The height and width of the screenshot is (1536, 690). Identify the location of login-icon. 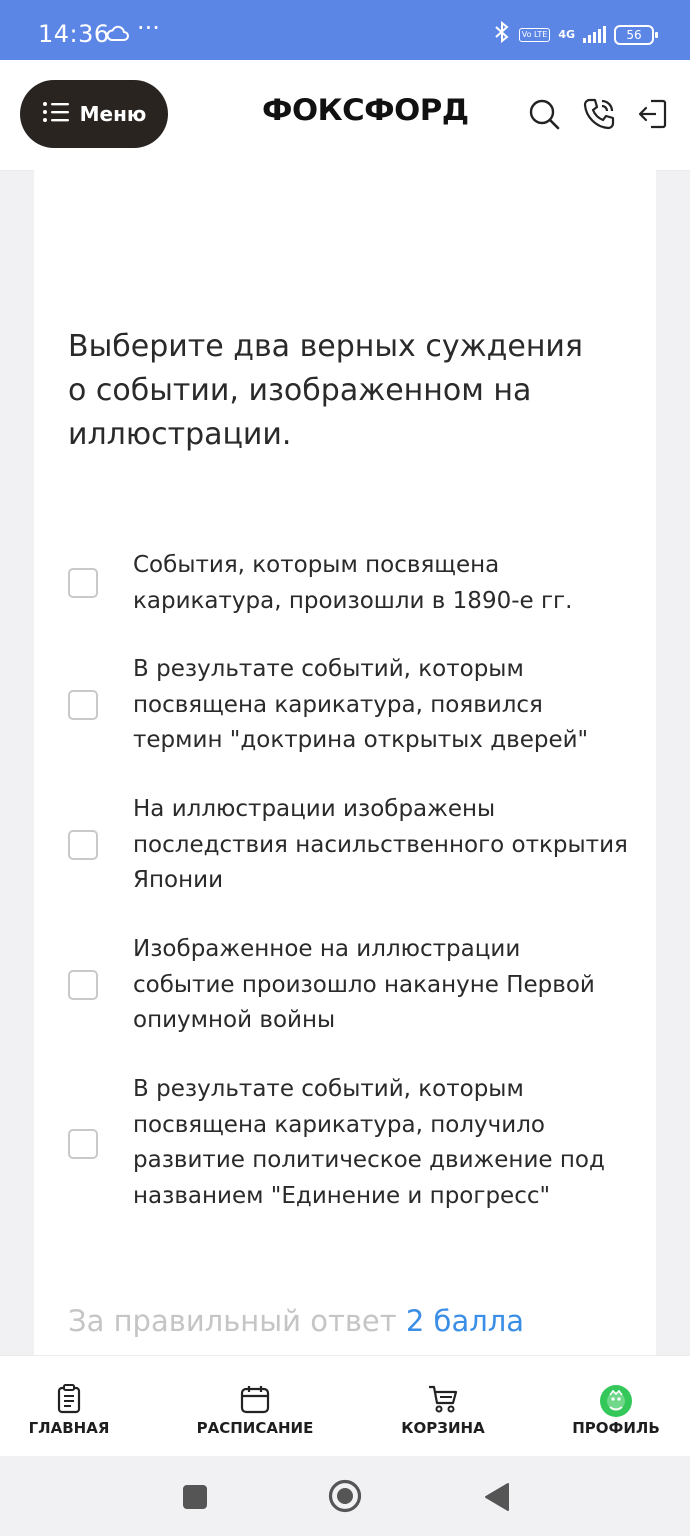
(653, 116).